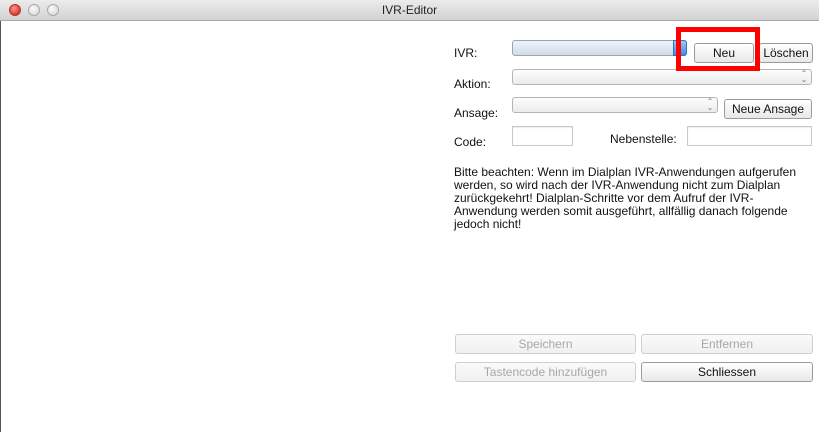  What do you see at coordinates (615, 105) in the screenshot?
I see `ansage-select: ⌃ ⌄` at bounding box center [615, 105].